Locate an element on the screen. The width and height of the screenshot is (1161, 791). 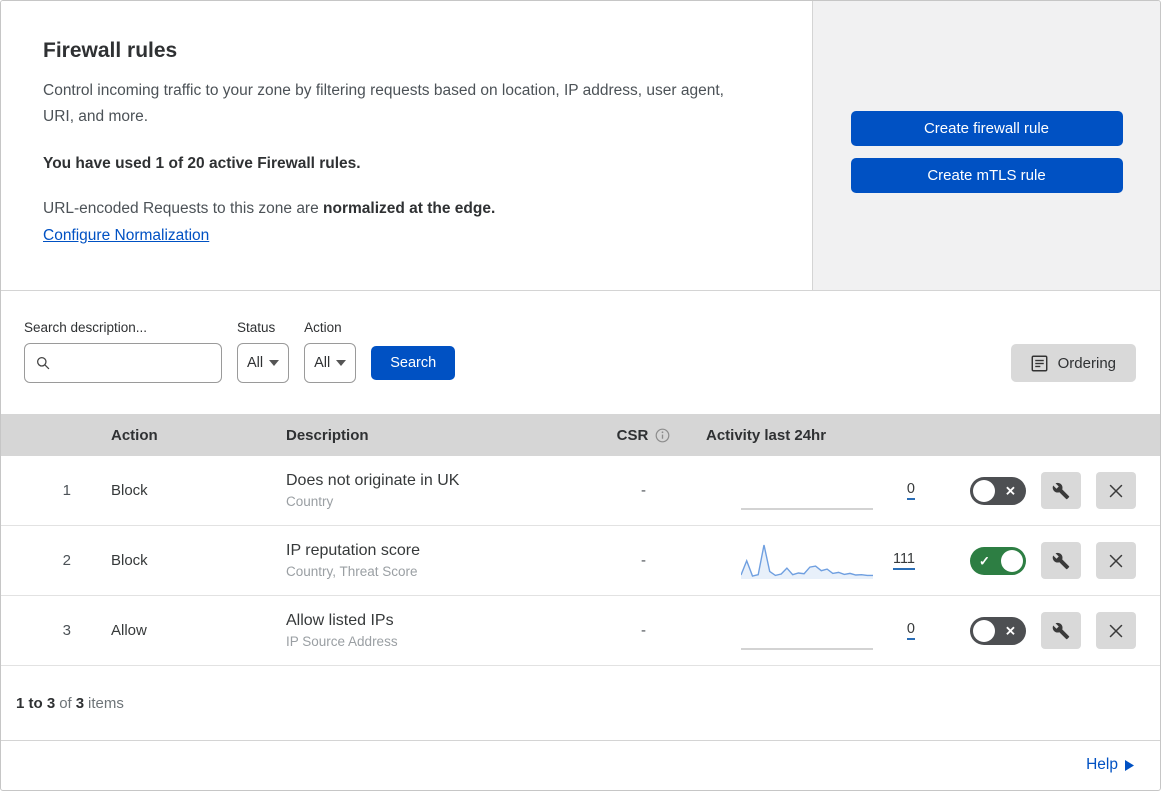
status-filter-group: Status All is located at coordinates (263, 351).